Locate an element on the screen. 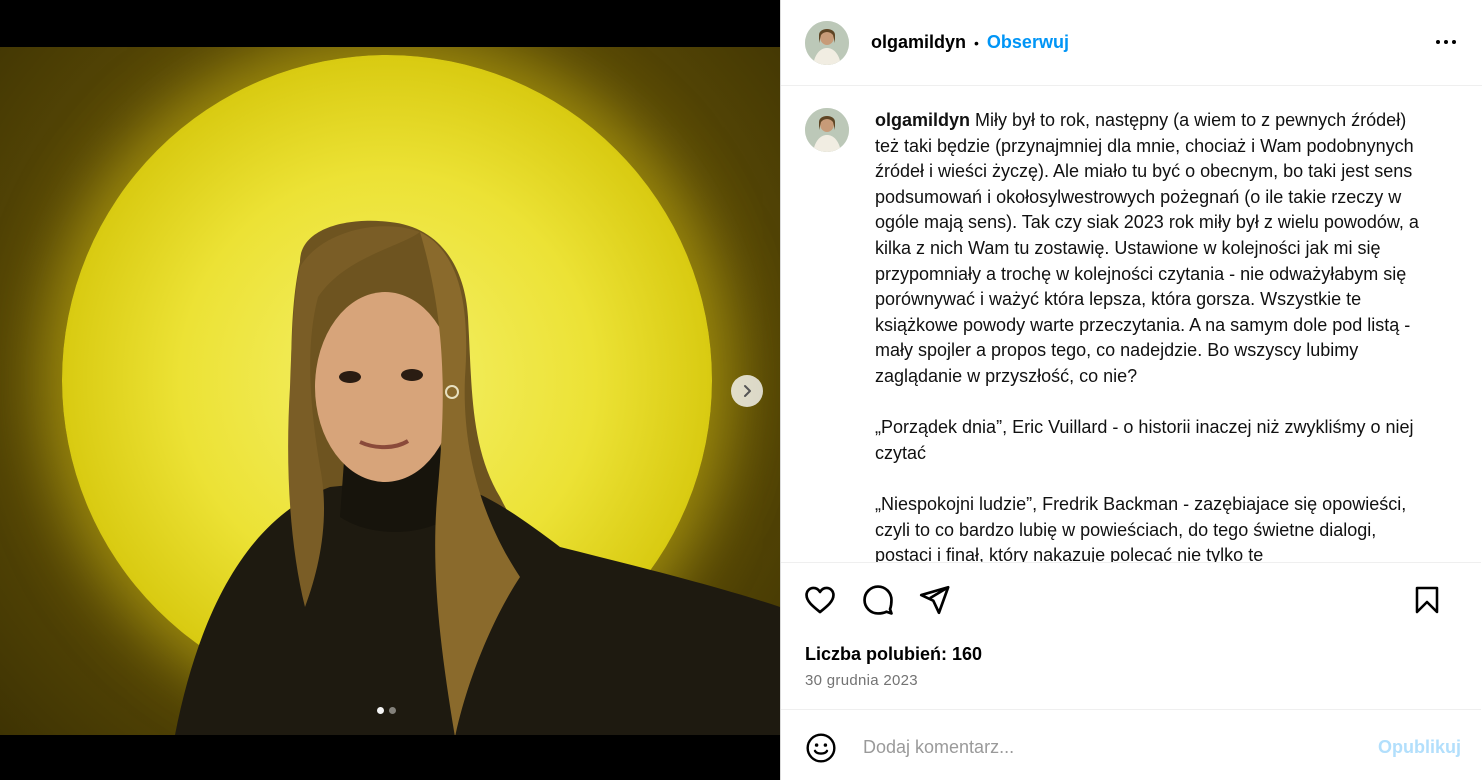 The height and width of the screenshot is (780, 1482). chevron-right-icon is located at coordinates (747, 391).